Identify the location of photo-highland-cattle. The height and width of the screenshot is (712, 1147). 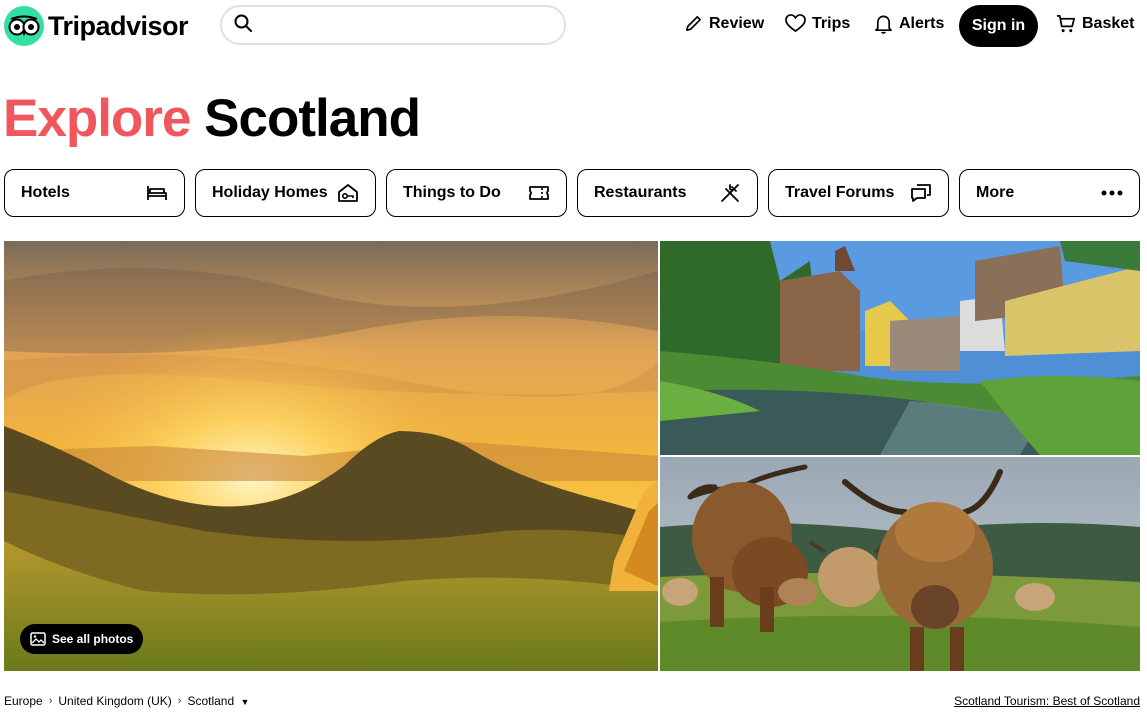
(900, 564).